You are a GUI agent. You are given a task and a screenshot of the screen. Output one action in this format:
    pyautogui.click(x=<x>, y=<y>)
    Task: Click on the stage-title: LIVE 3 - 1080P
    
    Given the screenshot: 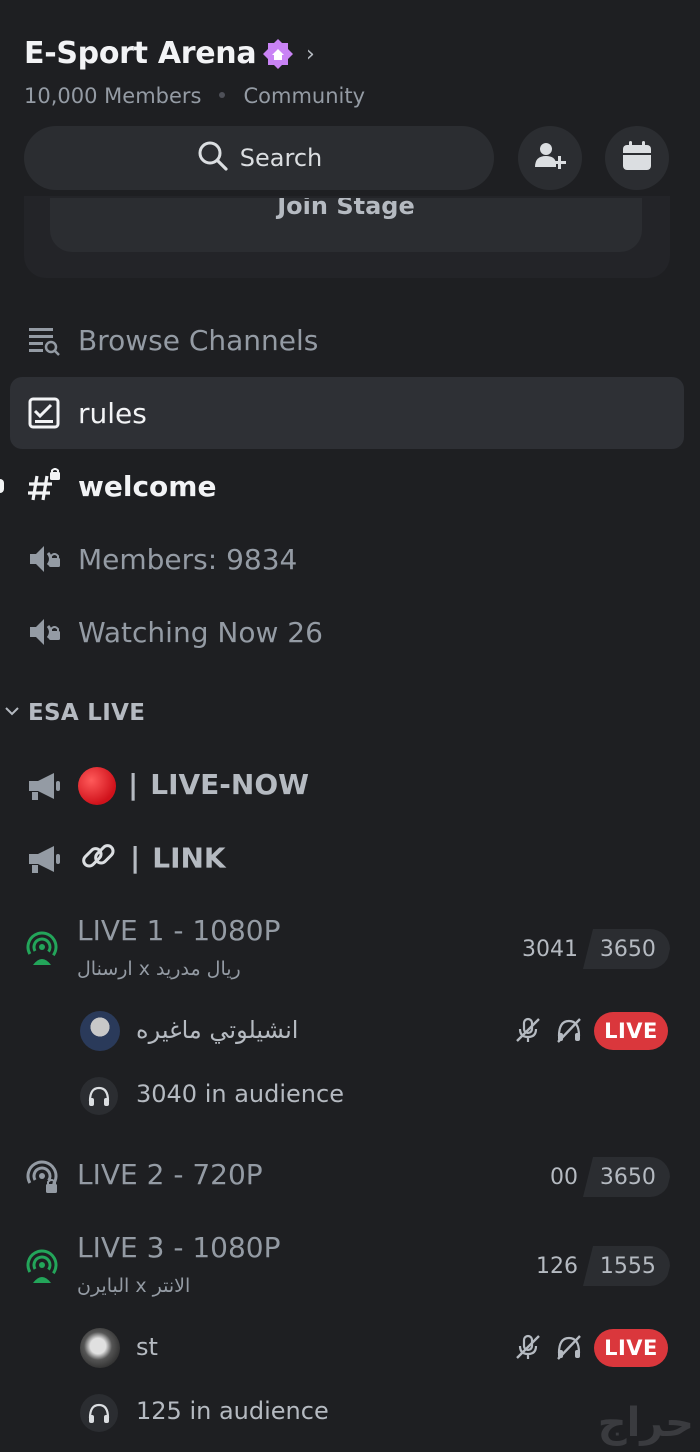 What is the action you would take?
    pyautogui.click(x=178, y=1247)
    